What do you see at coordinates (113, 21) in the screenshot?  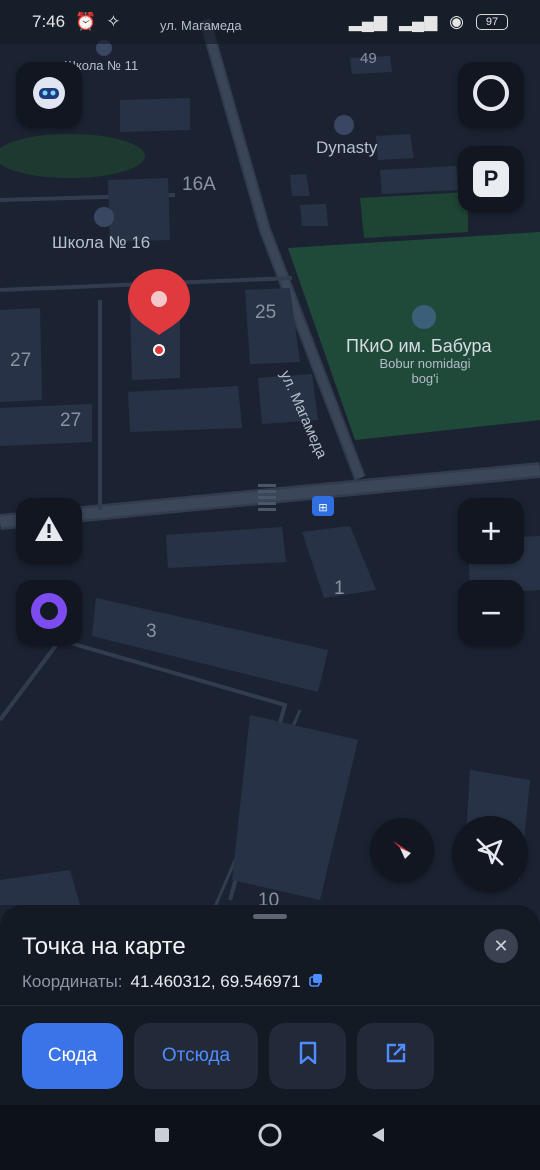 I see `sparkle-icon: ✧` at bounding box center [113, 21].